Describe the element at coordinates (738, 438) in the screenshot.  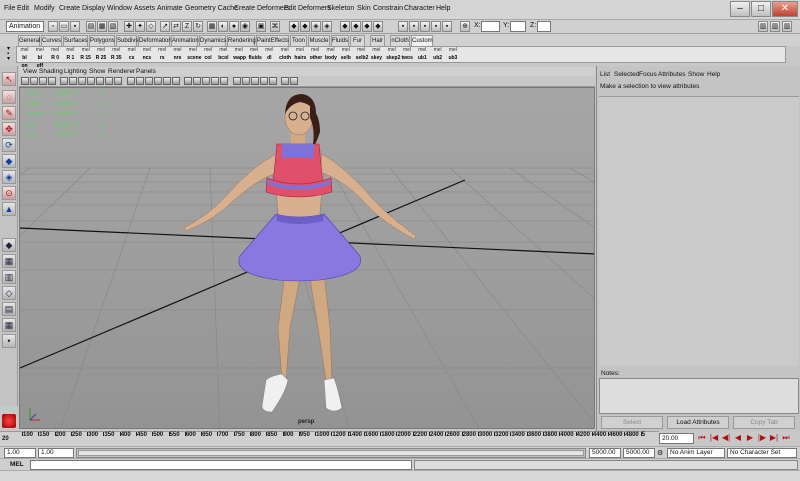
I see `play-backward-icon: ◀` at that location.